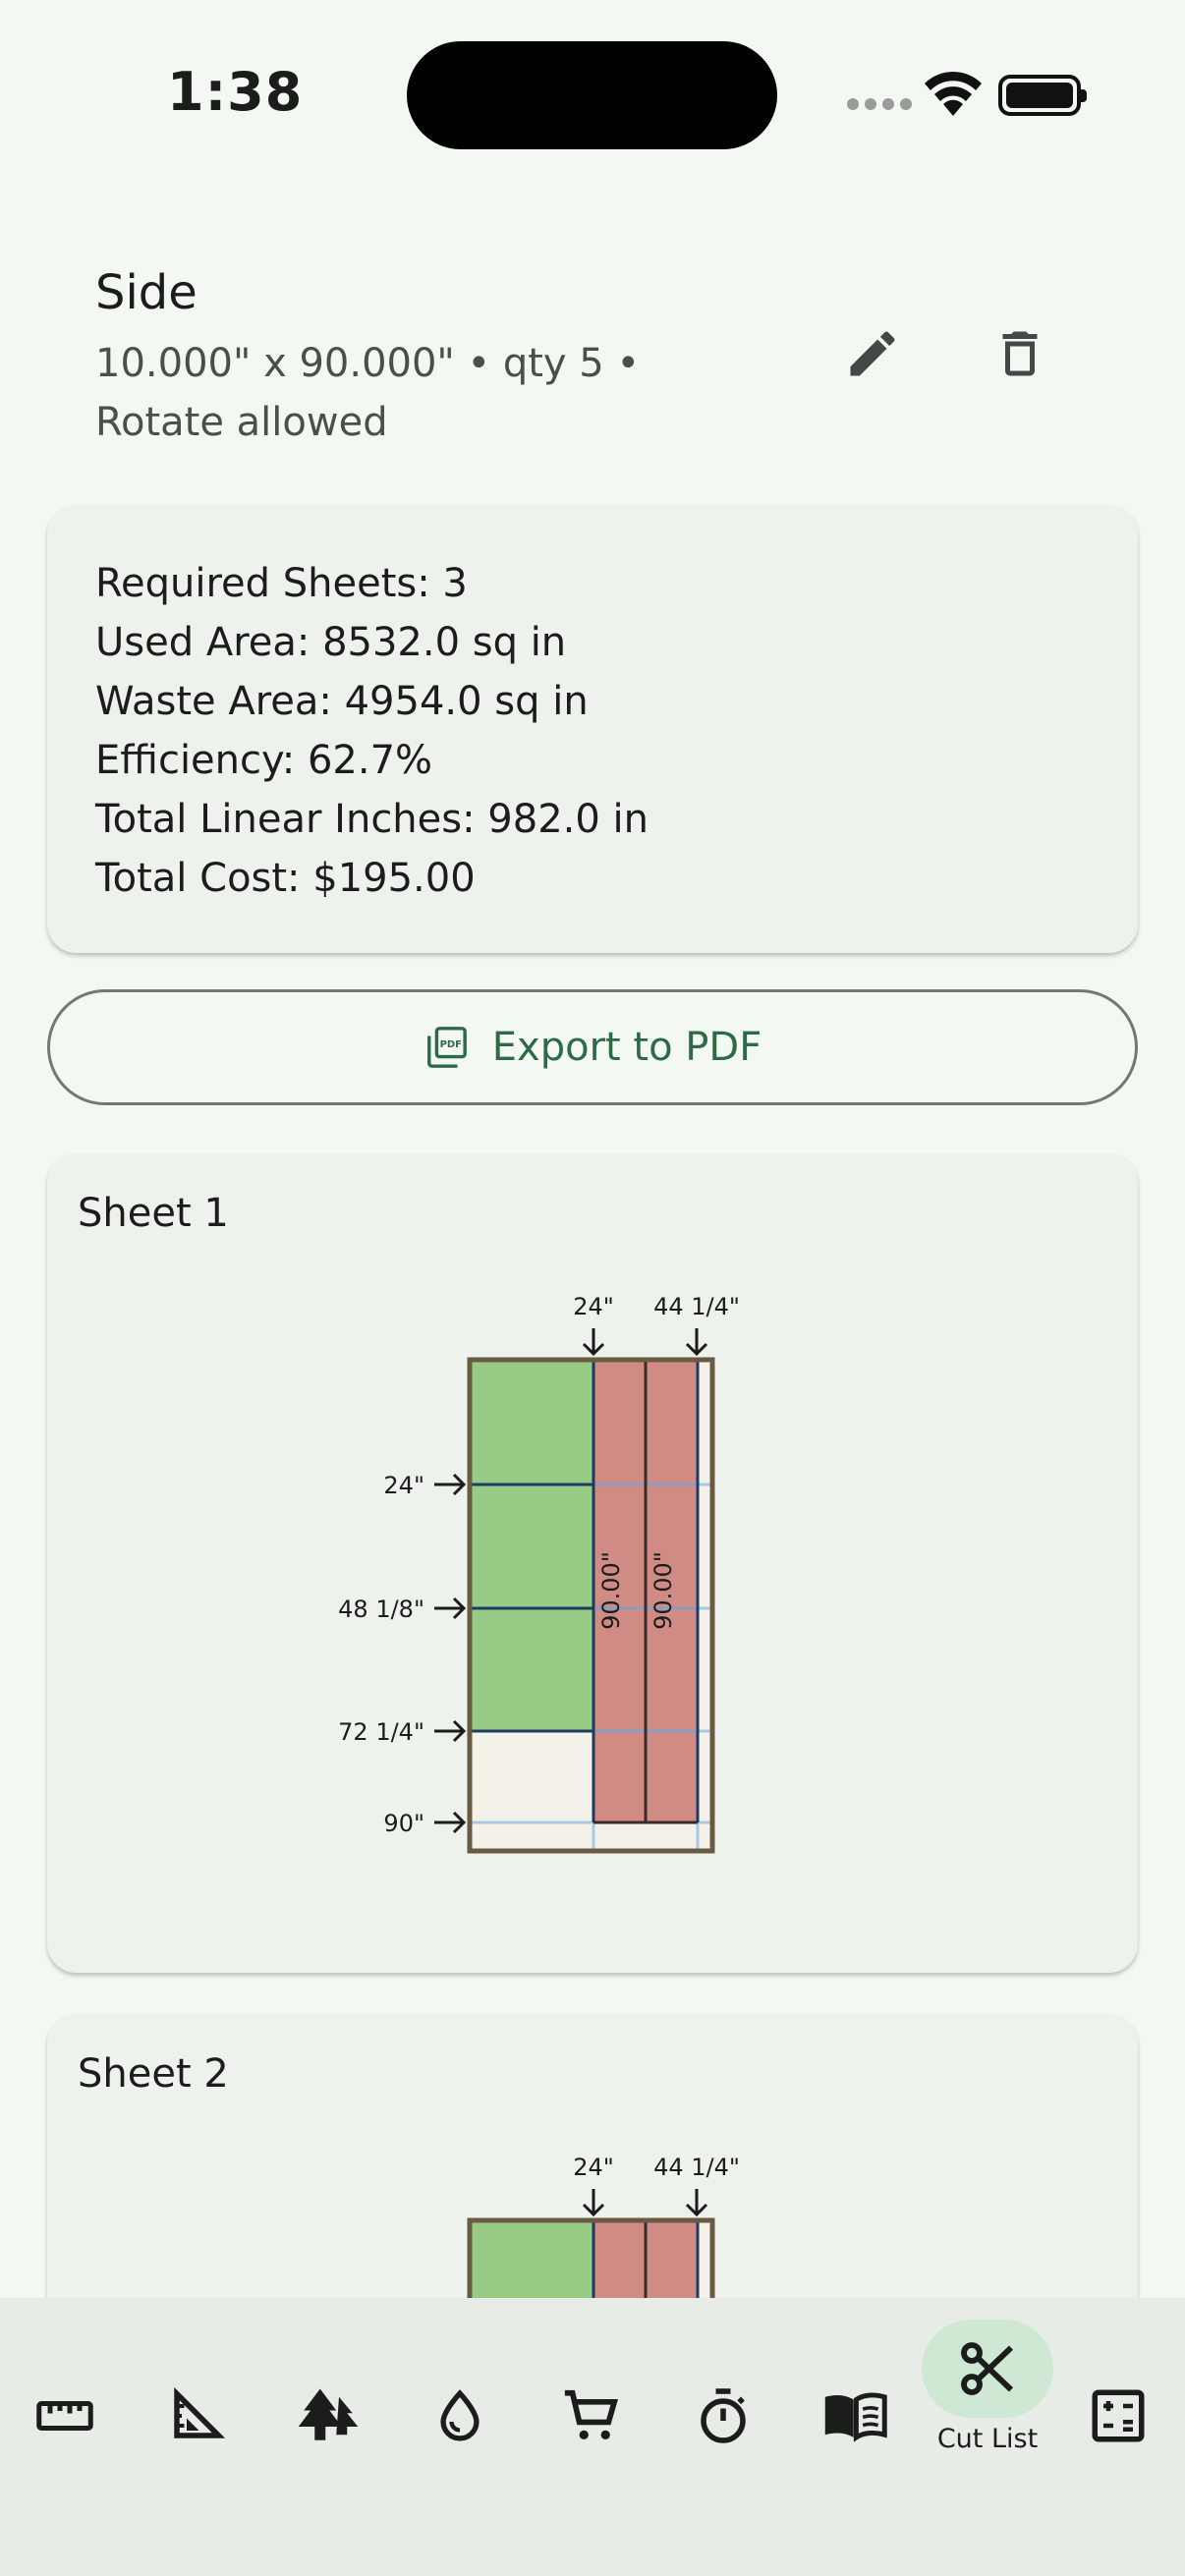  I want to click on side-mark: 72 1/4", so click(381, 1732).